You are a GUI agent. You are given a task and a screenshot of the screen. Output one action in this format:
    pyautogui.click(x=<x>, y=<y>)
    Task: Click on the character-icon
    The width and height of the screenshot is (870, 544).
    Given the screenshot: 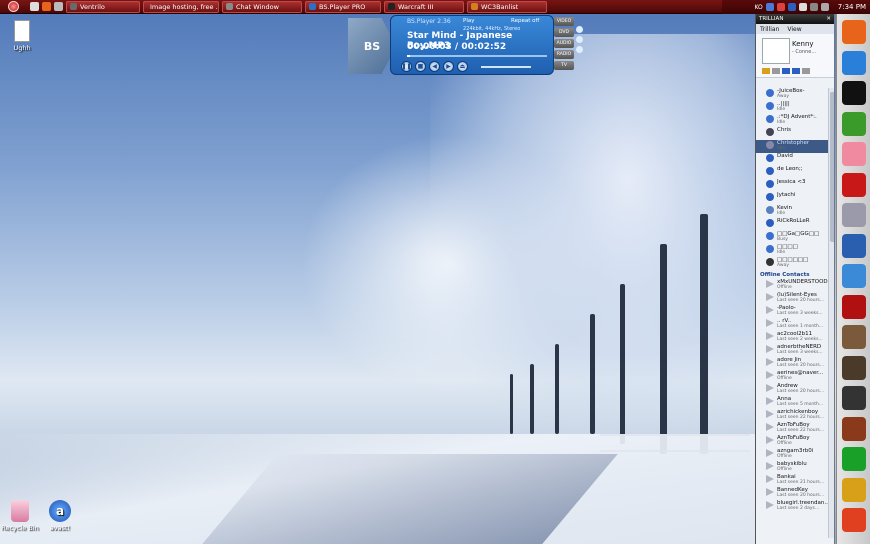 What is the action you would take?
    pyautogui.click(x=854, y=428)
    